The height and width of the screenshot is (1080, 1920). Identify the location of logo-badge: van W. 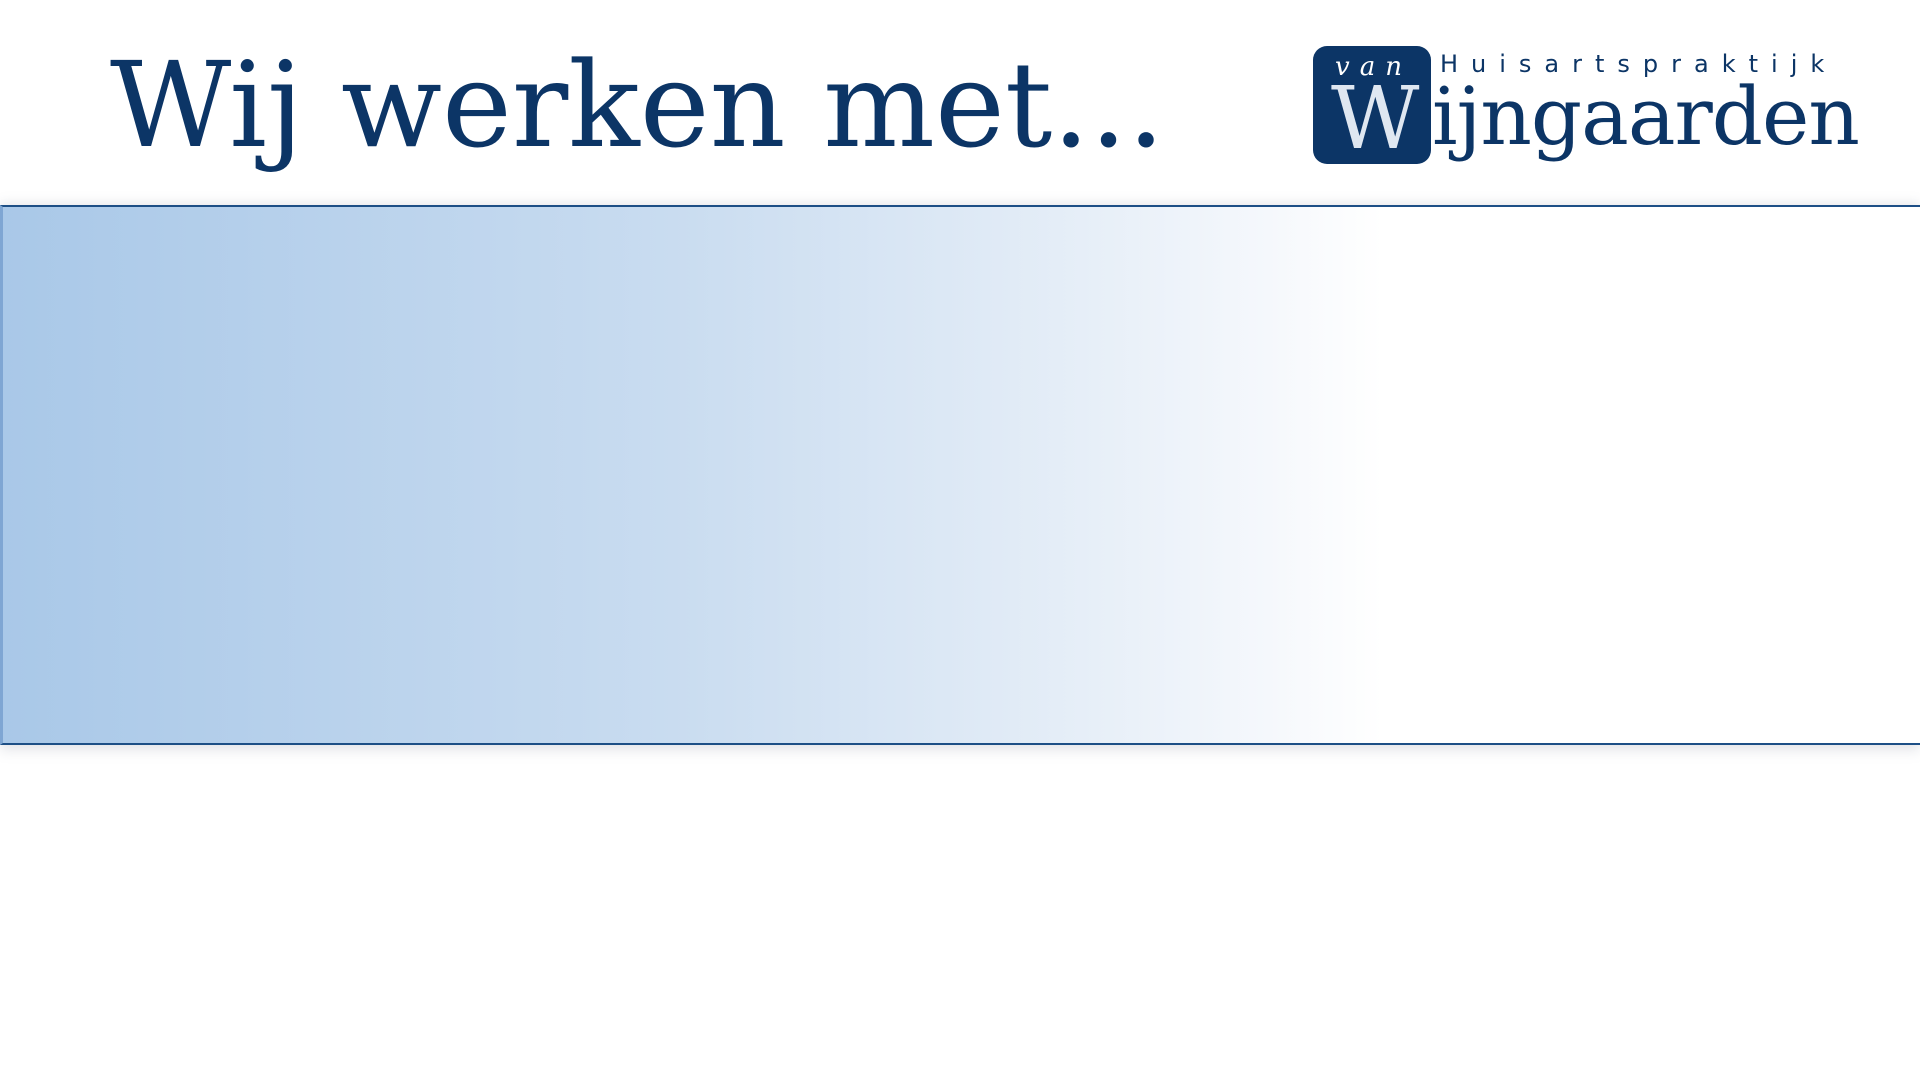
(1372, 105).